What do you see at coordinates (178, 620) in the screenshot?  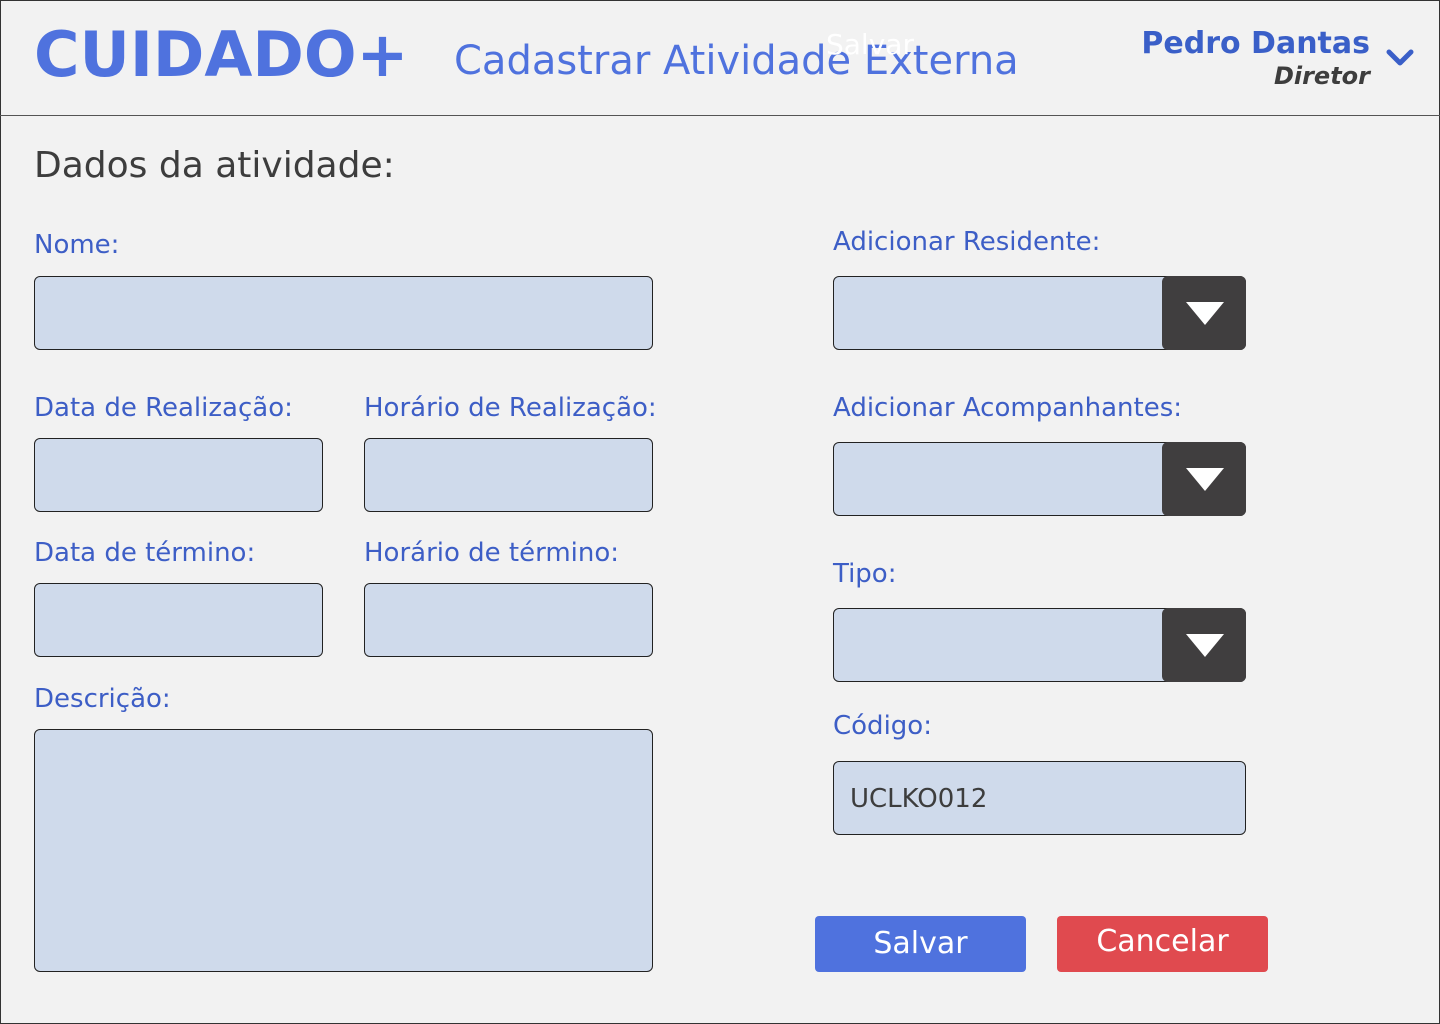 I see `data-termino-input` at bounding box center [178, 620].